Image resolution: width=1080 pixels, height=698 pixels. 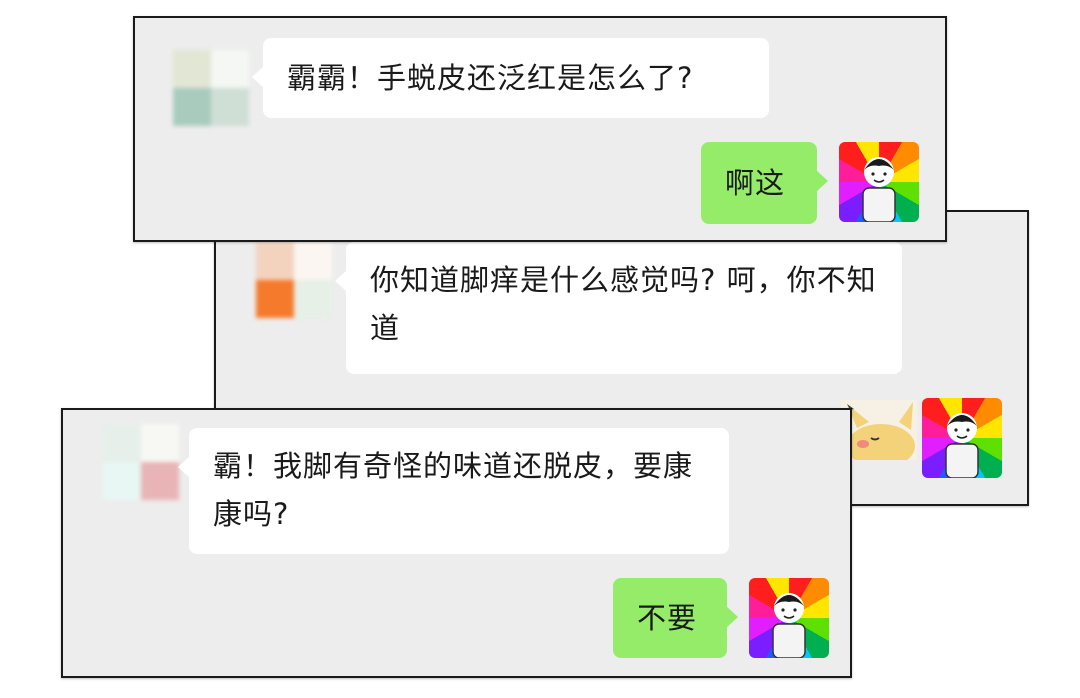 I want to click on message-text: 你知道脚痒是什么感觉吗? 呵，你不知道, so click(x=623, y=304).